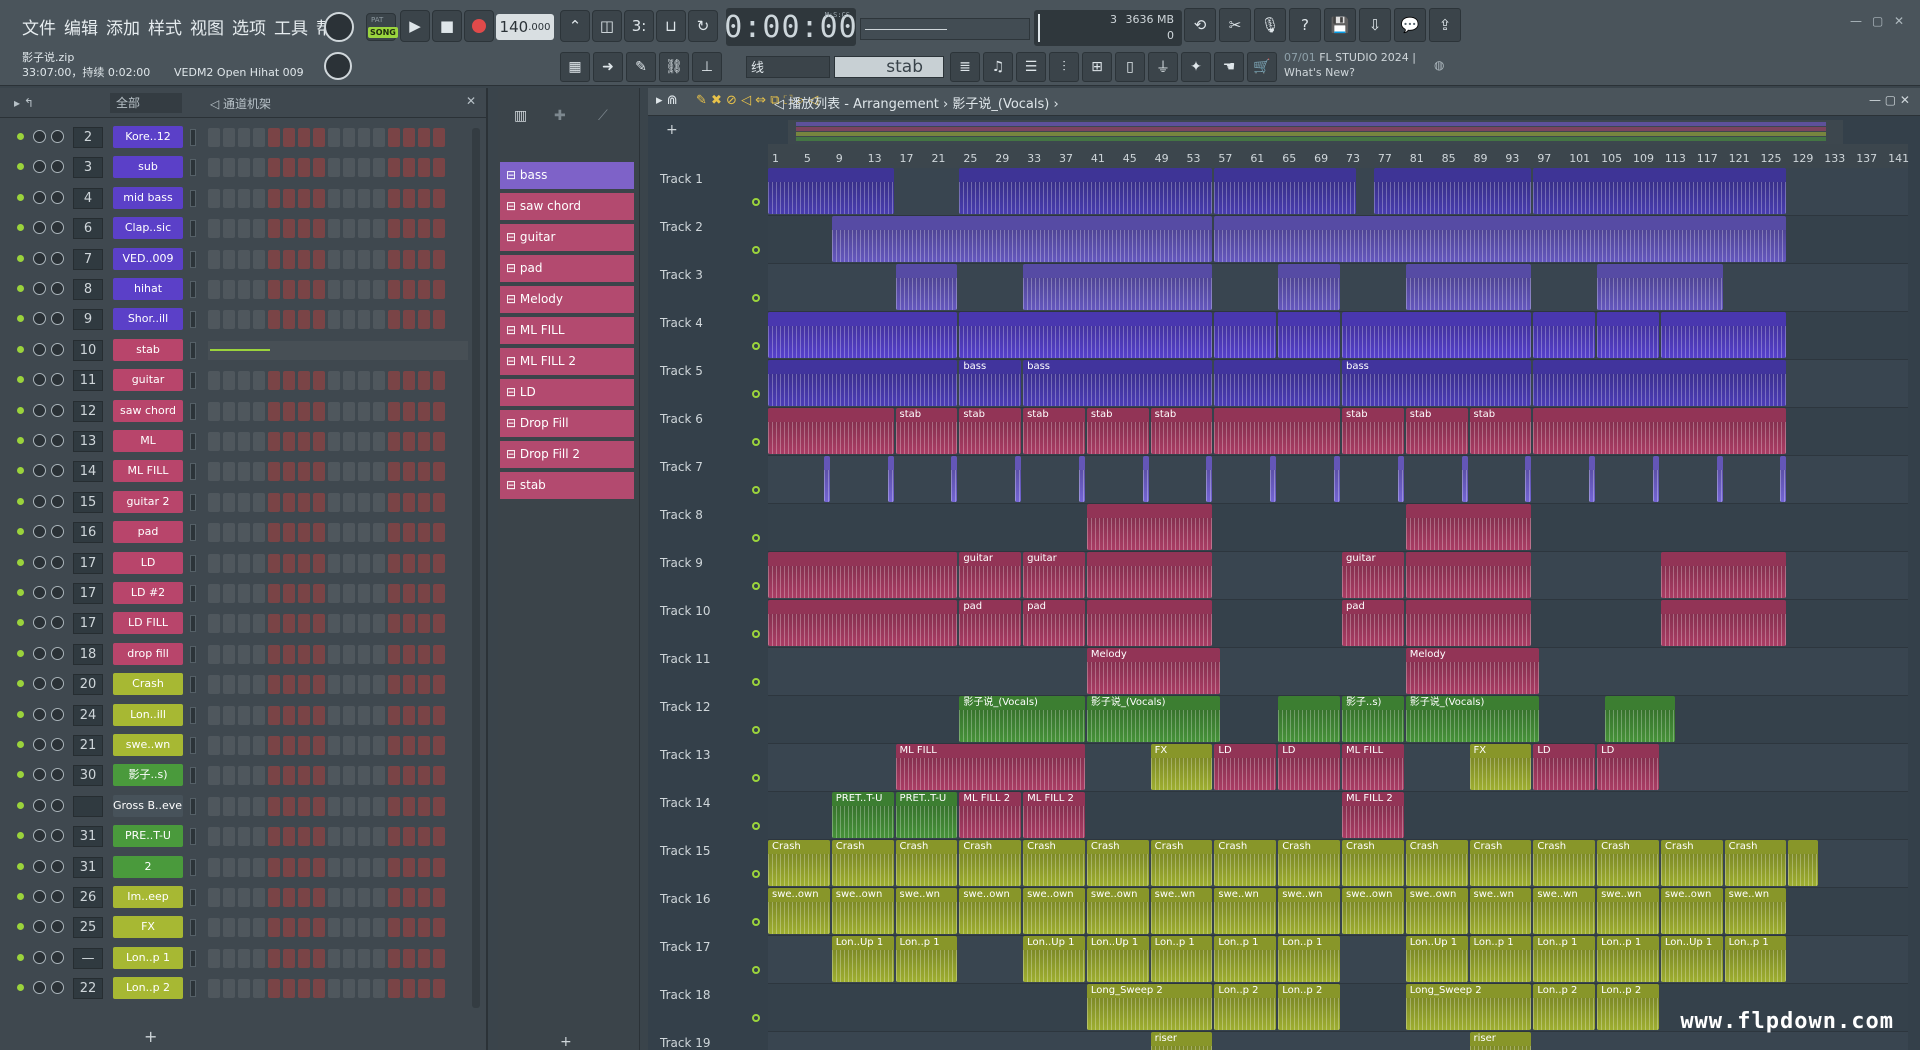 Image resolution: width=1920 pixels, height=1050 pixels. I want to click on mixer-track-number: —, so click(88, 958).